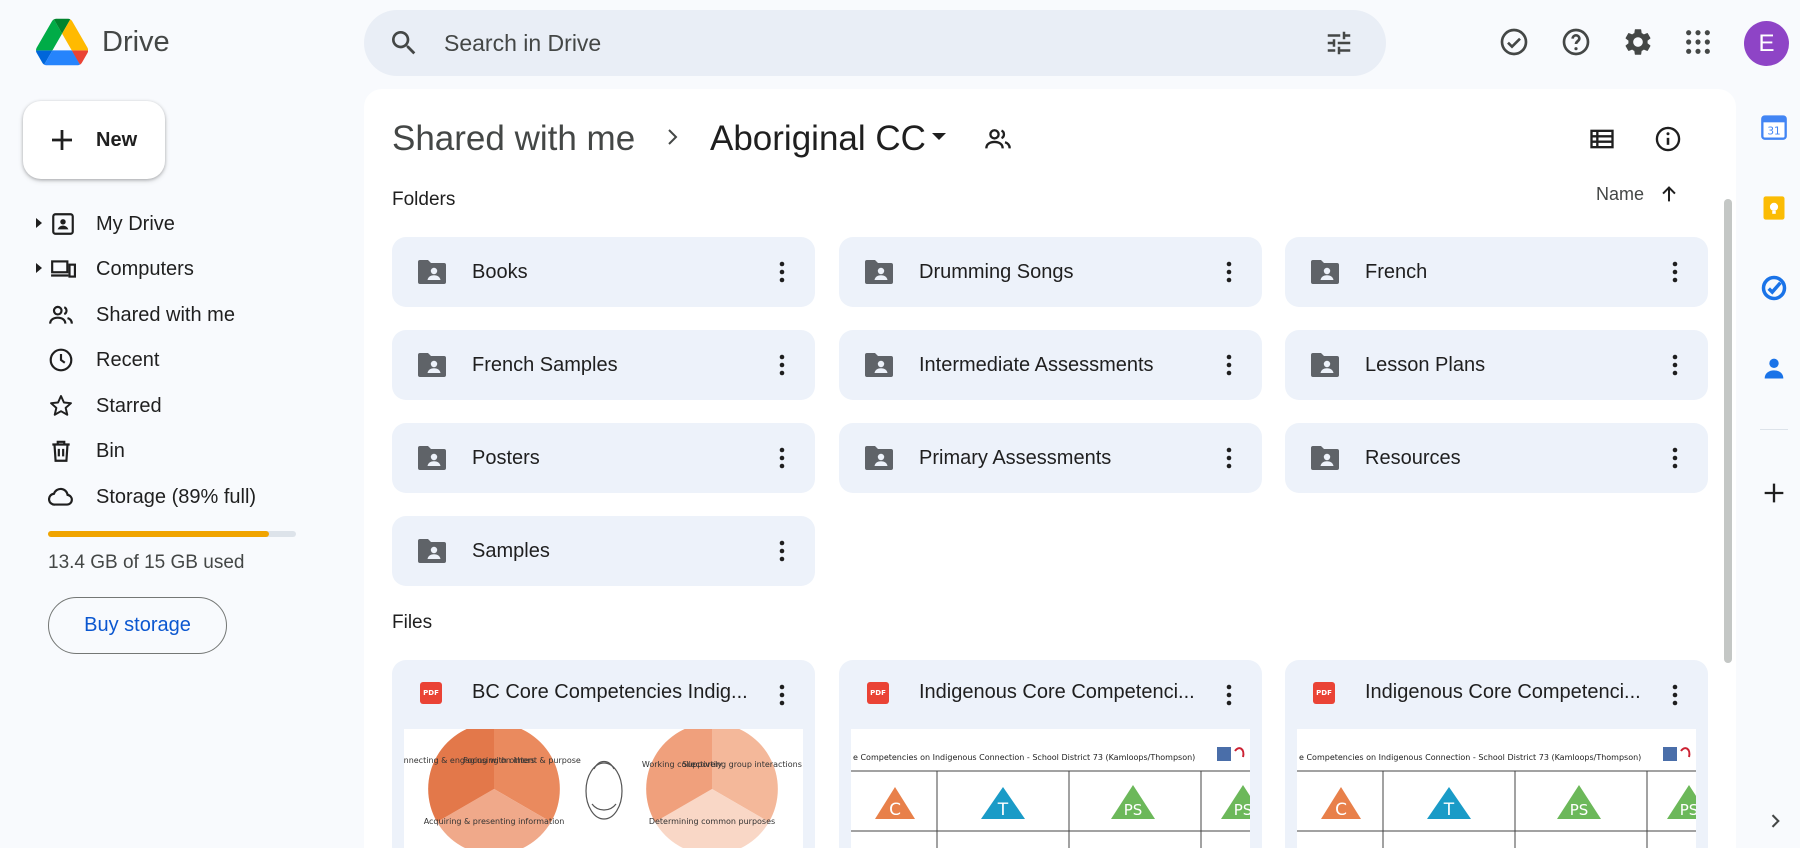  Describe the element at coordinates (137, 625) in the screenshot. I see `buy-storage-button: Buy storage` at that location.